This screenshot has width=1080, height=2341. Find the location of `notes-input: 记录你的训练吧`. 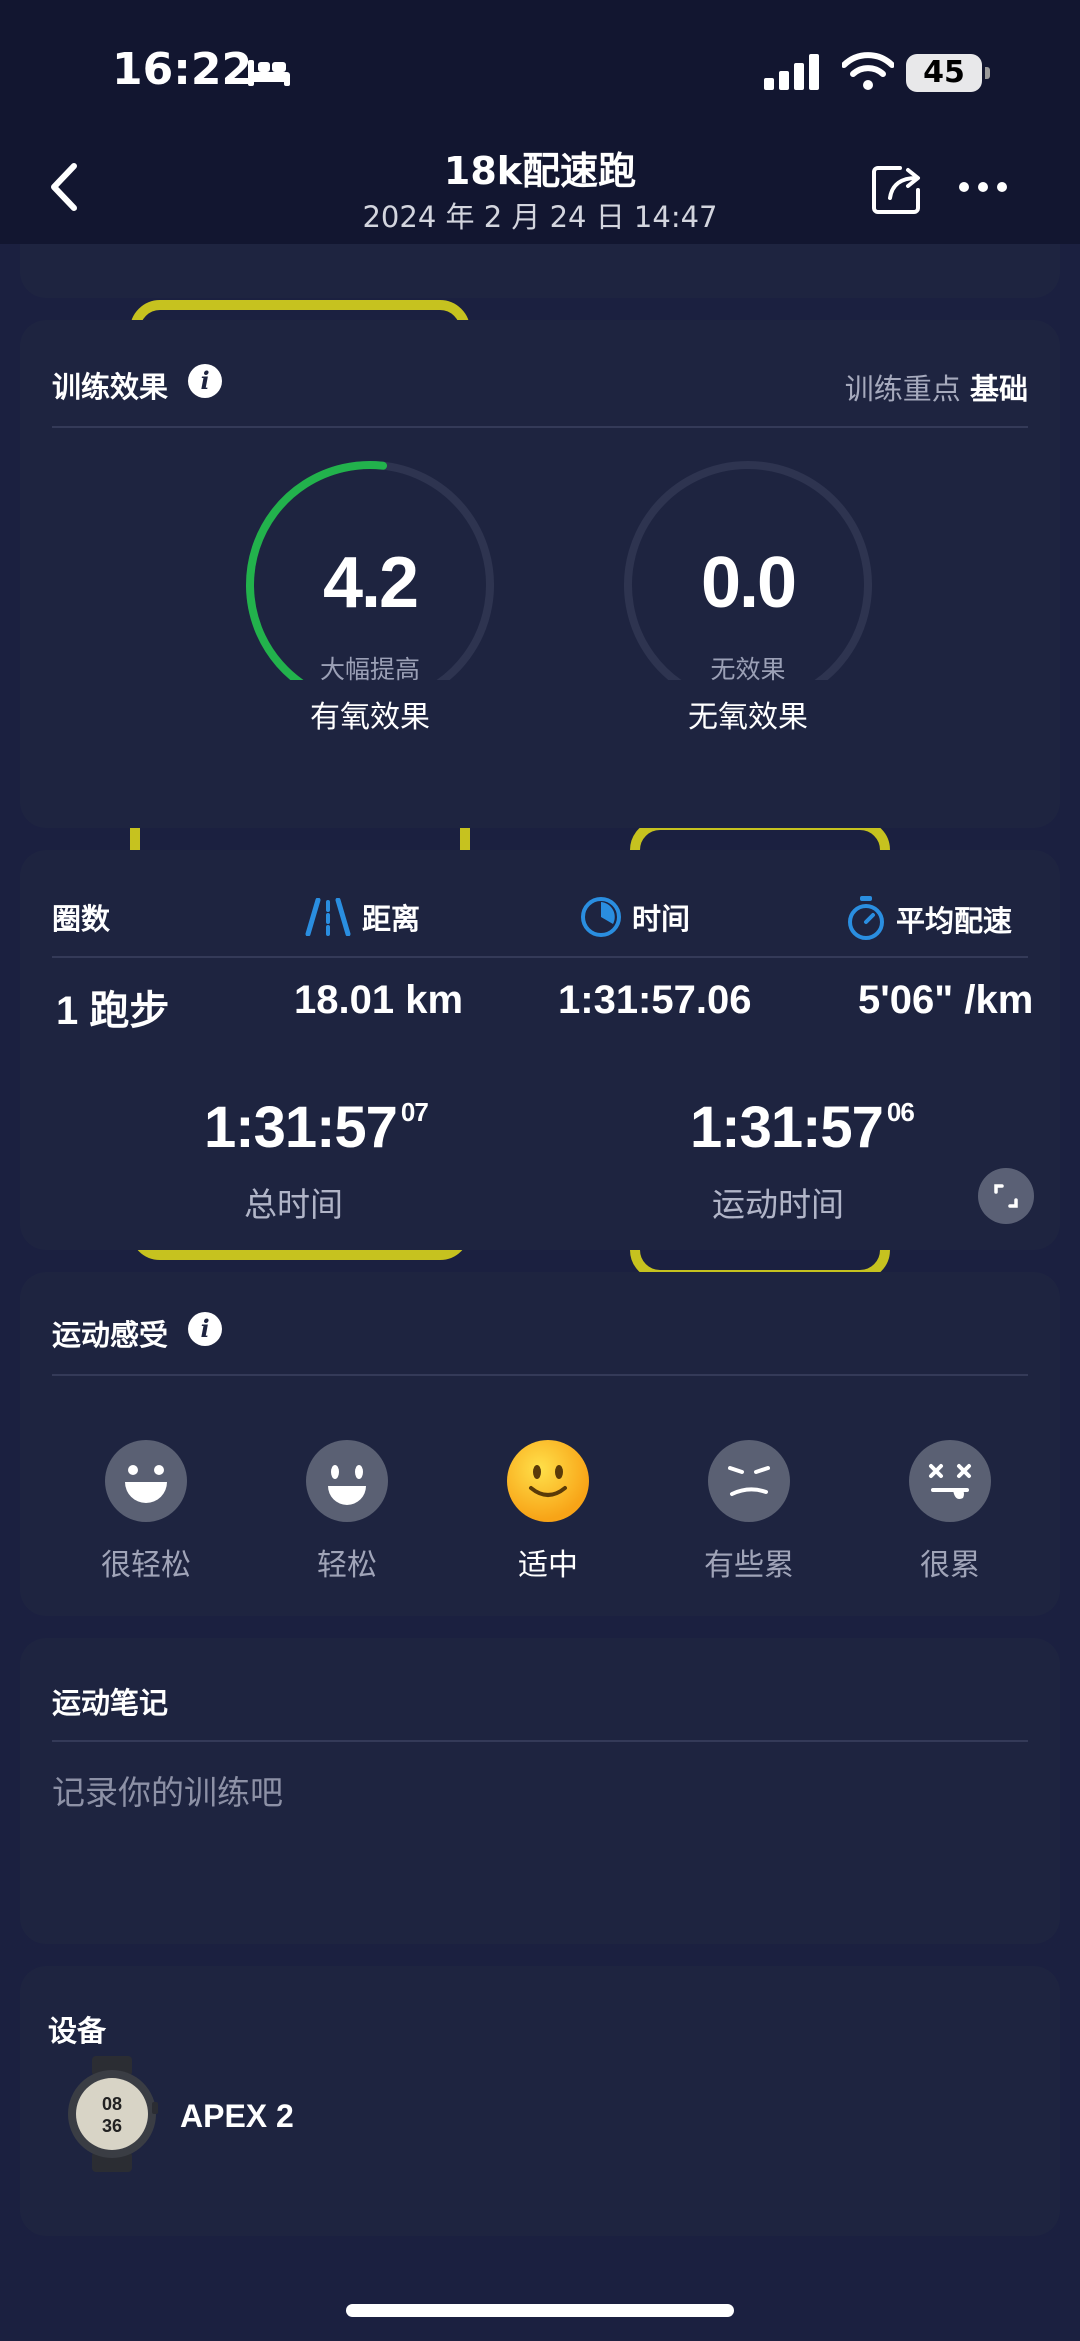

notes-input: 记录你的训练吧 is located at coordinates (167, 1790).